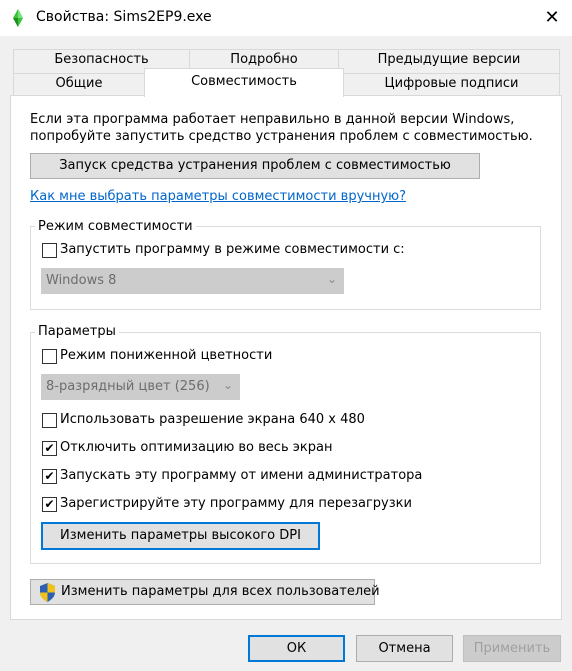 The image size is (572, 671). Describe the element at coordinates (49, 476) in the screenshot. I see `run-admin-checkbox: ✔` at that location.